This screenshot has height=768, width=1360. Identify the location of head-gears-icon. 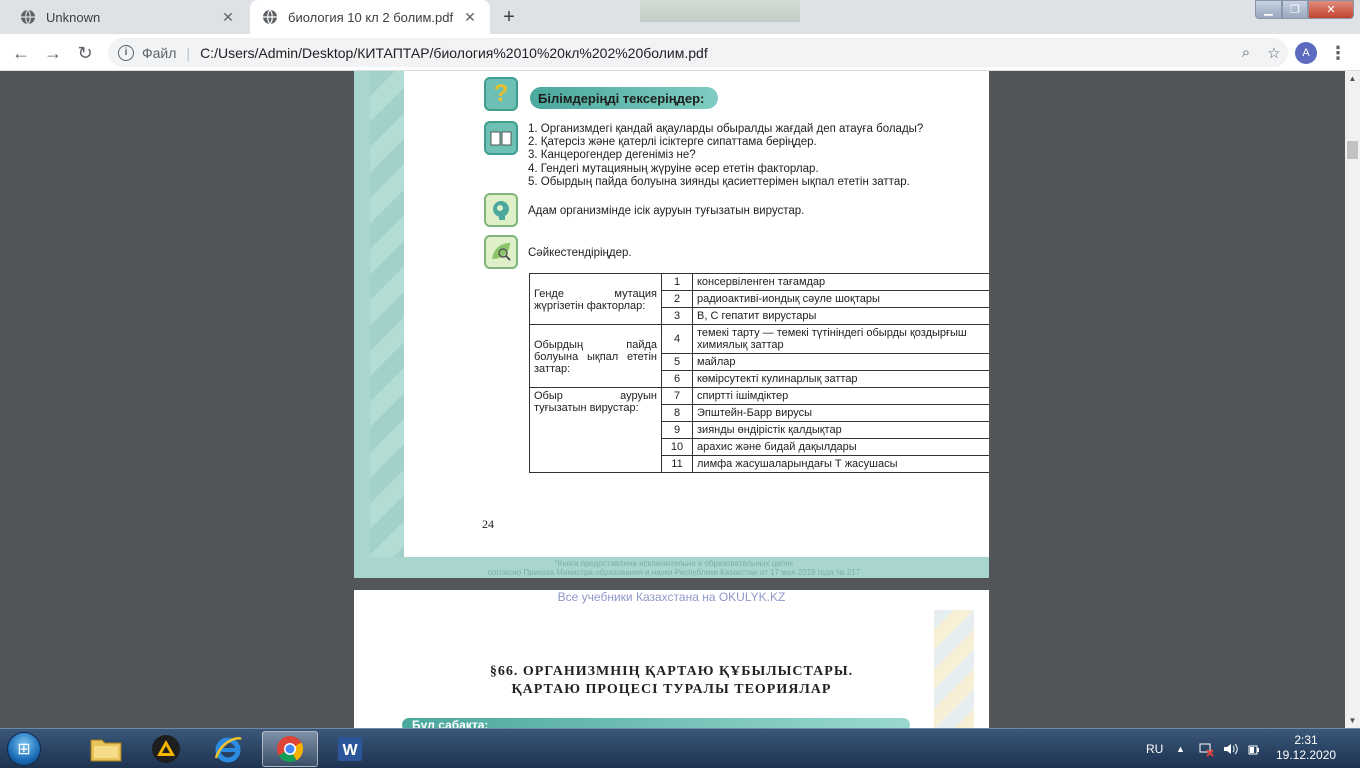
(501, 210).